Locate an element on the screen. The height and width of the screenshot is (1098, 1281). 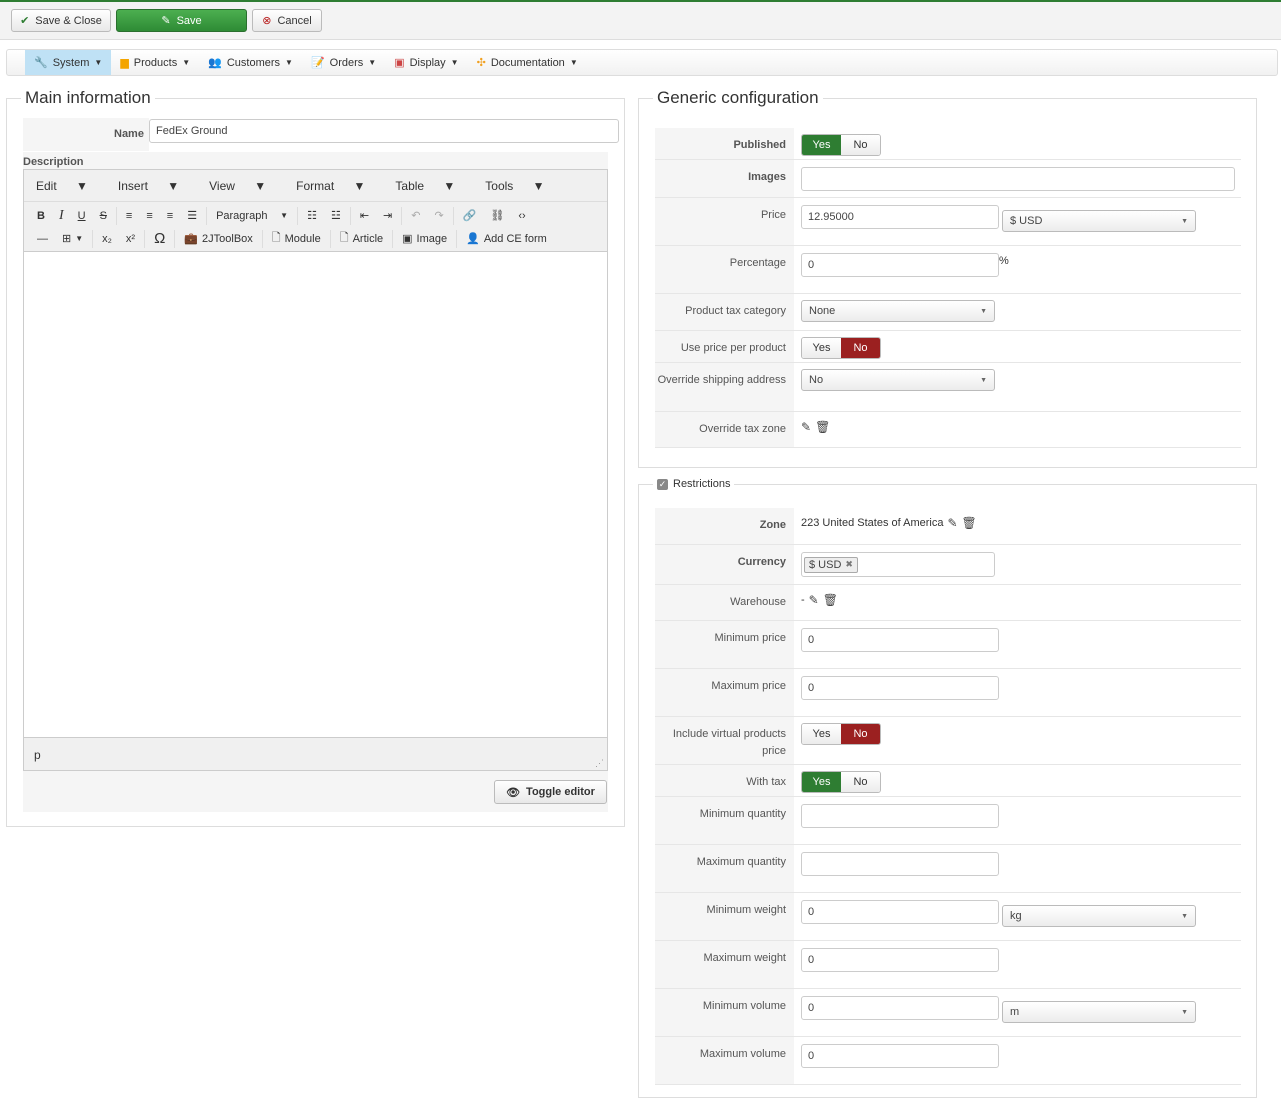
field-label: With tax is located at coordinates (724, 780).